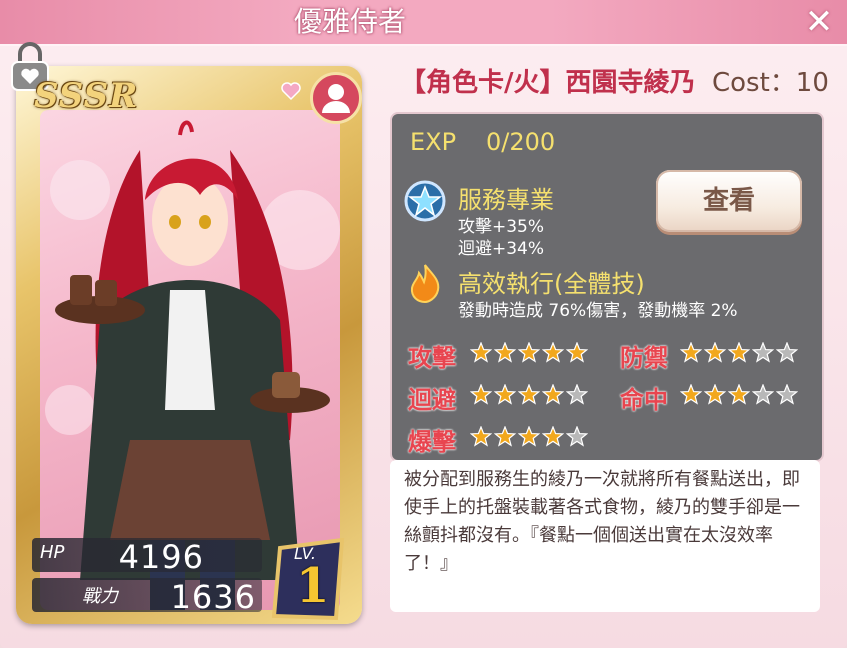 Image resolution: width=847 pixels, height=648 pixels. Describe the element at coordinates (501, 249) in the screenshot. I see `skill-1-line2: 迴避+34%` at that location.